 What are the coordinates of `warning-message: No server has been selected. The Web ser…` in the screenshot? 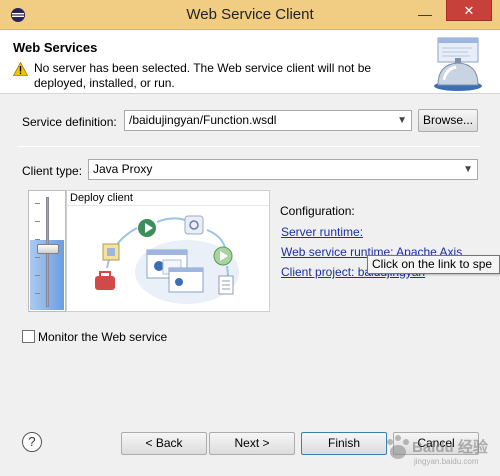 It's located at (203, 75).